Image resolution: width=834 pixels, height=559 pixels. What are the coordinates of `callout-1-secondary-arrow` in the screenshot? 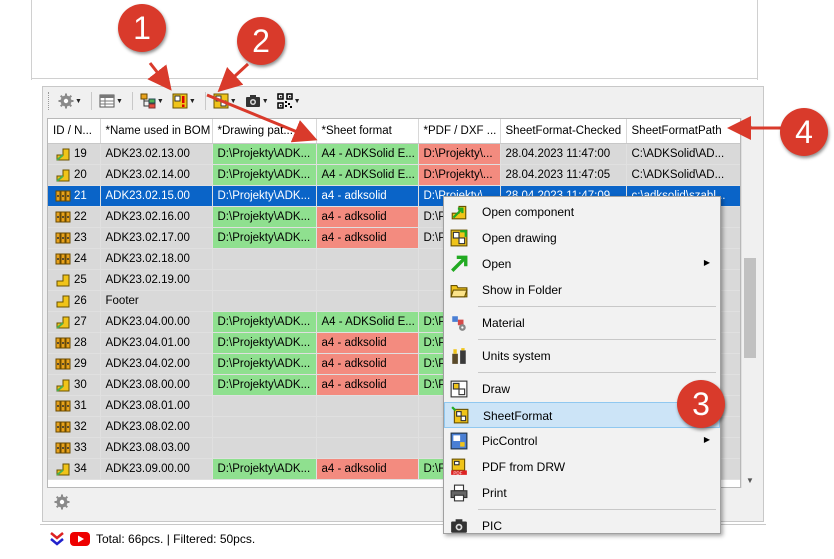 It's located at (262, 118).